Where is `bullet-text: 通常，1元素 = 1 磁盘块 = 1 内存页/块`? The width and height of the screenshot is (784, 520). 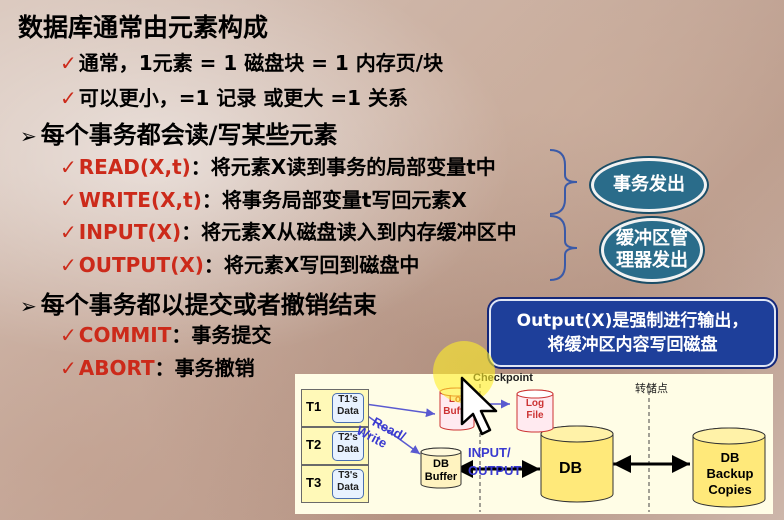 bullet-text: 通常，1元素 = 1 磁盘块 = 1 内存页/块 is located at coordinates (261, 63).